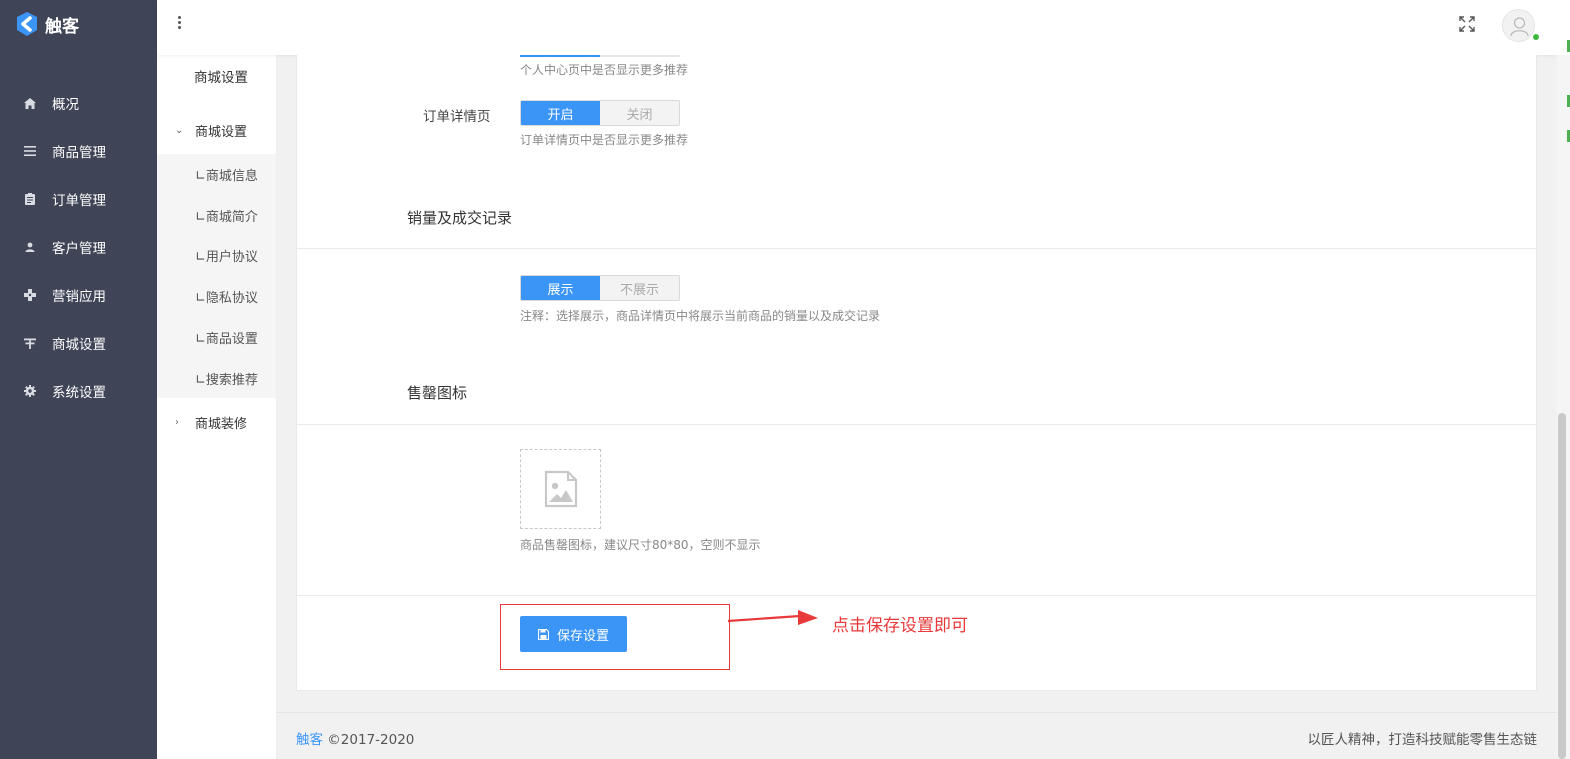 The image size is (1570, 759). Describe the element at coordinates (221, 78) in the screenshot. I see `submenu-title: 商城设置` at that location.